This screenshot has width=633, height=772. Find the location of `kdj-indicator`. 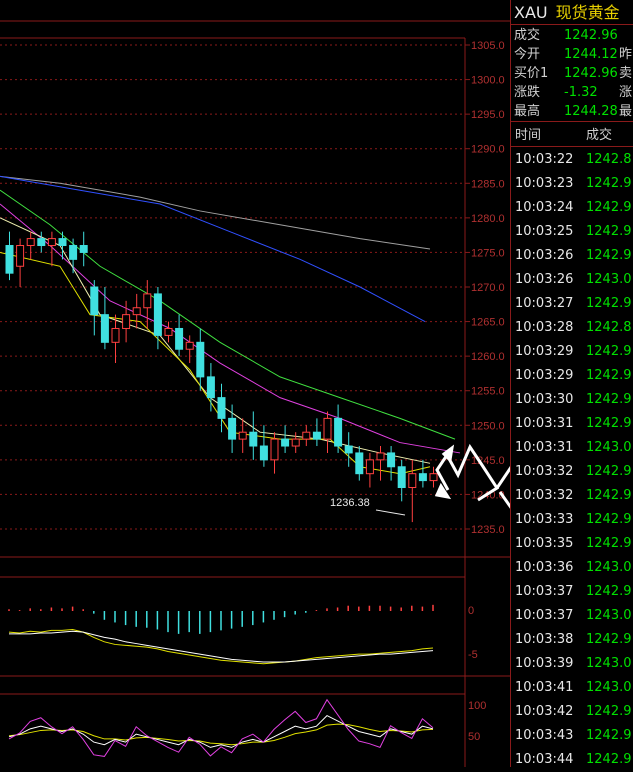

kdj-indicator is located at coordinates (221, 727).